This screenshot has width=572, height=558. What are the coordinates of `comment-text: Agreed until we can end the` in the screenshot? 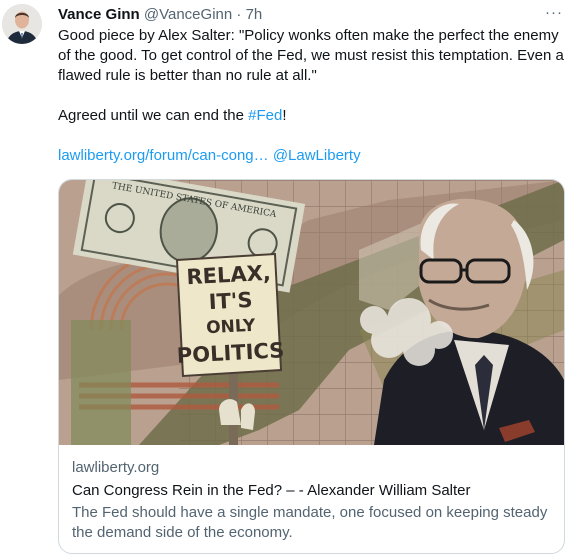 It's located at (153, 115).